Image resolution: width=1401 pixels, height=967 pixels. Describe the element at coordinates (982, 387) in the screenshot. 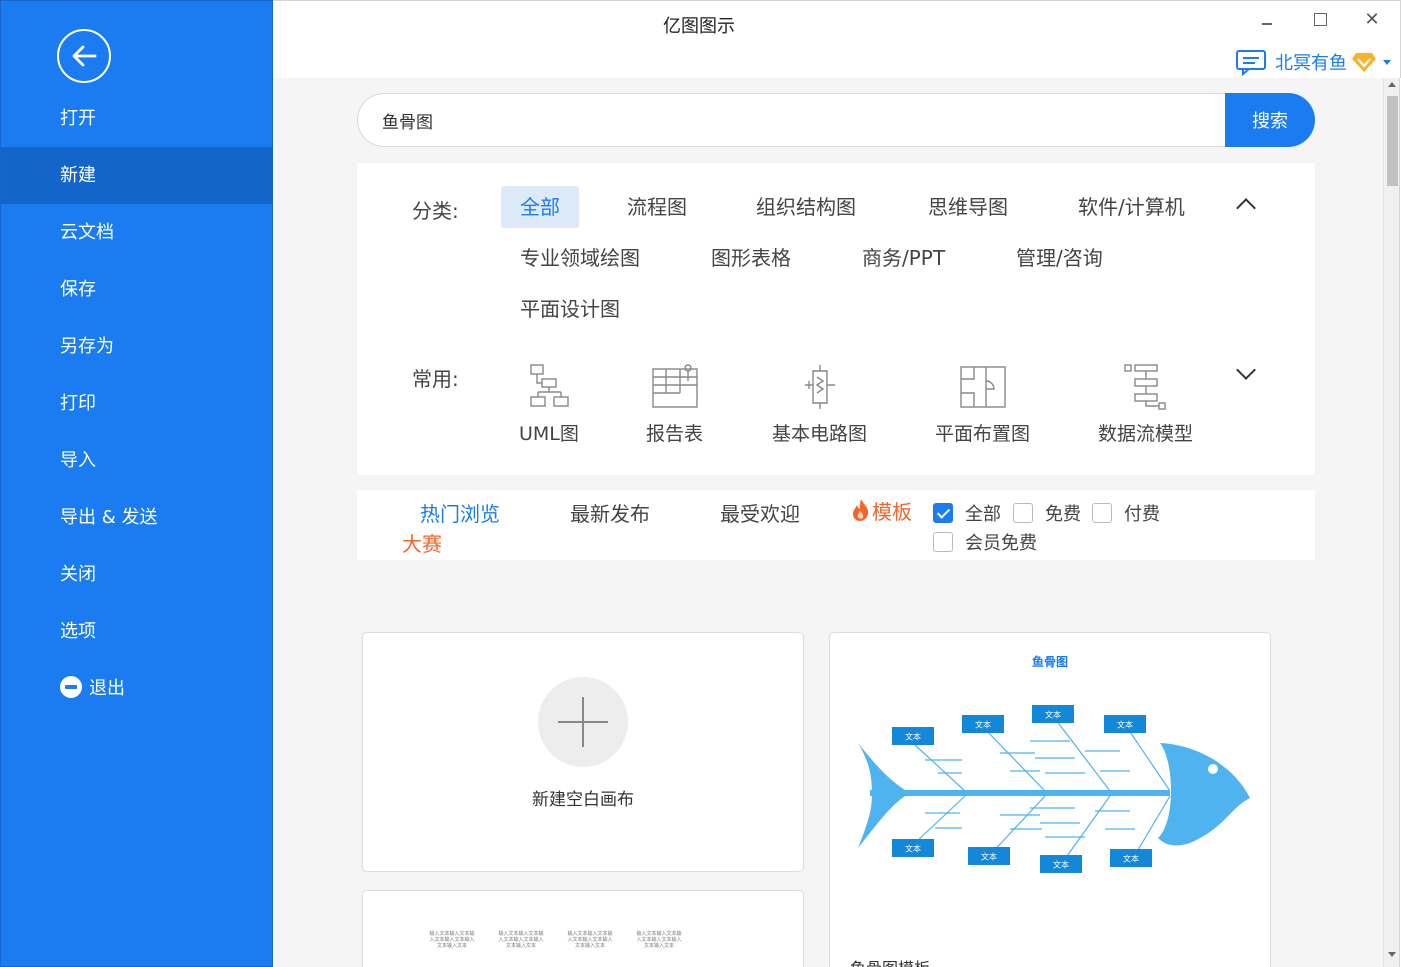

I see `floor-plan-icon` at that location.